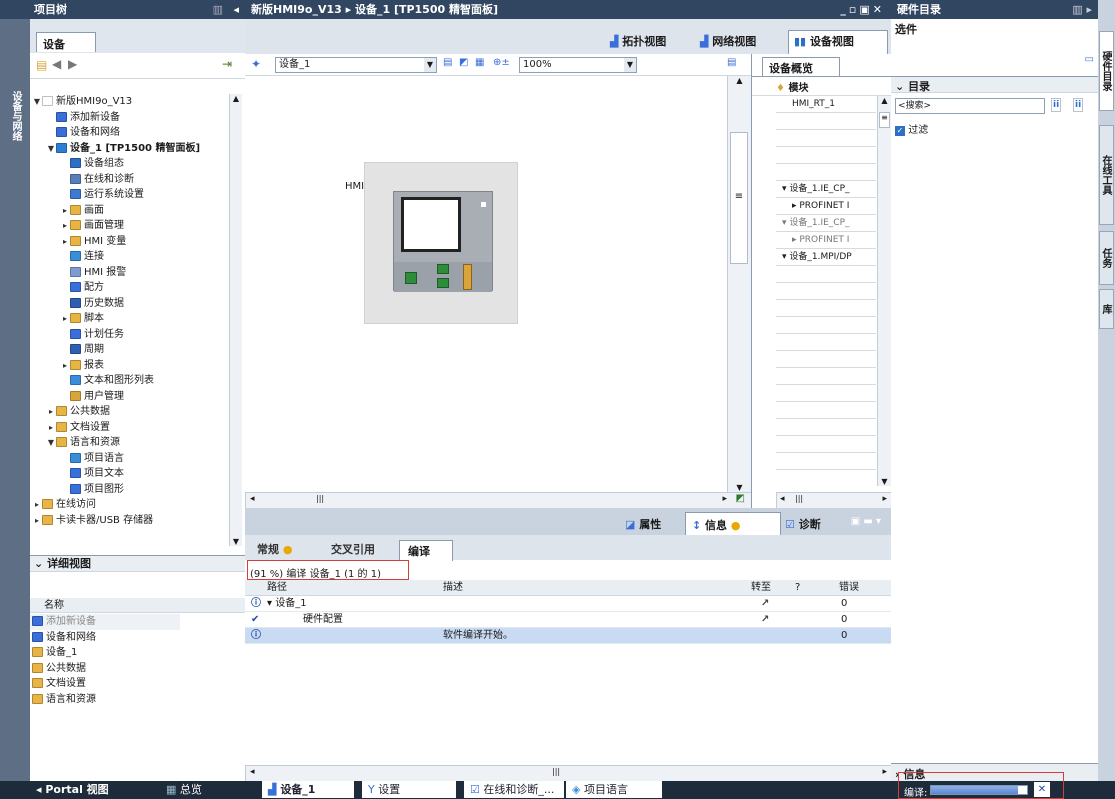  Describe the element at coordinates (801, 66) in the screenshot. I see `device-overview-tab: 设备概览` at that location.